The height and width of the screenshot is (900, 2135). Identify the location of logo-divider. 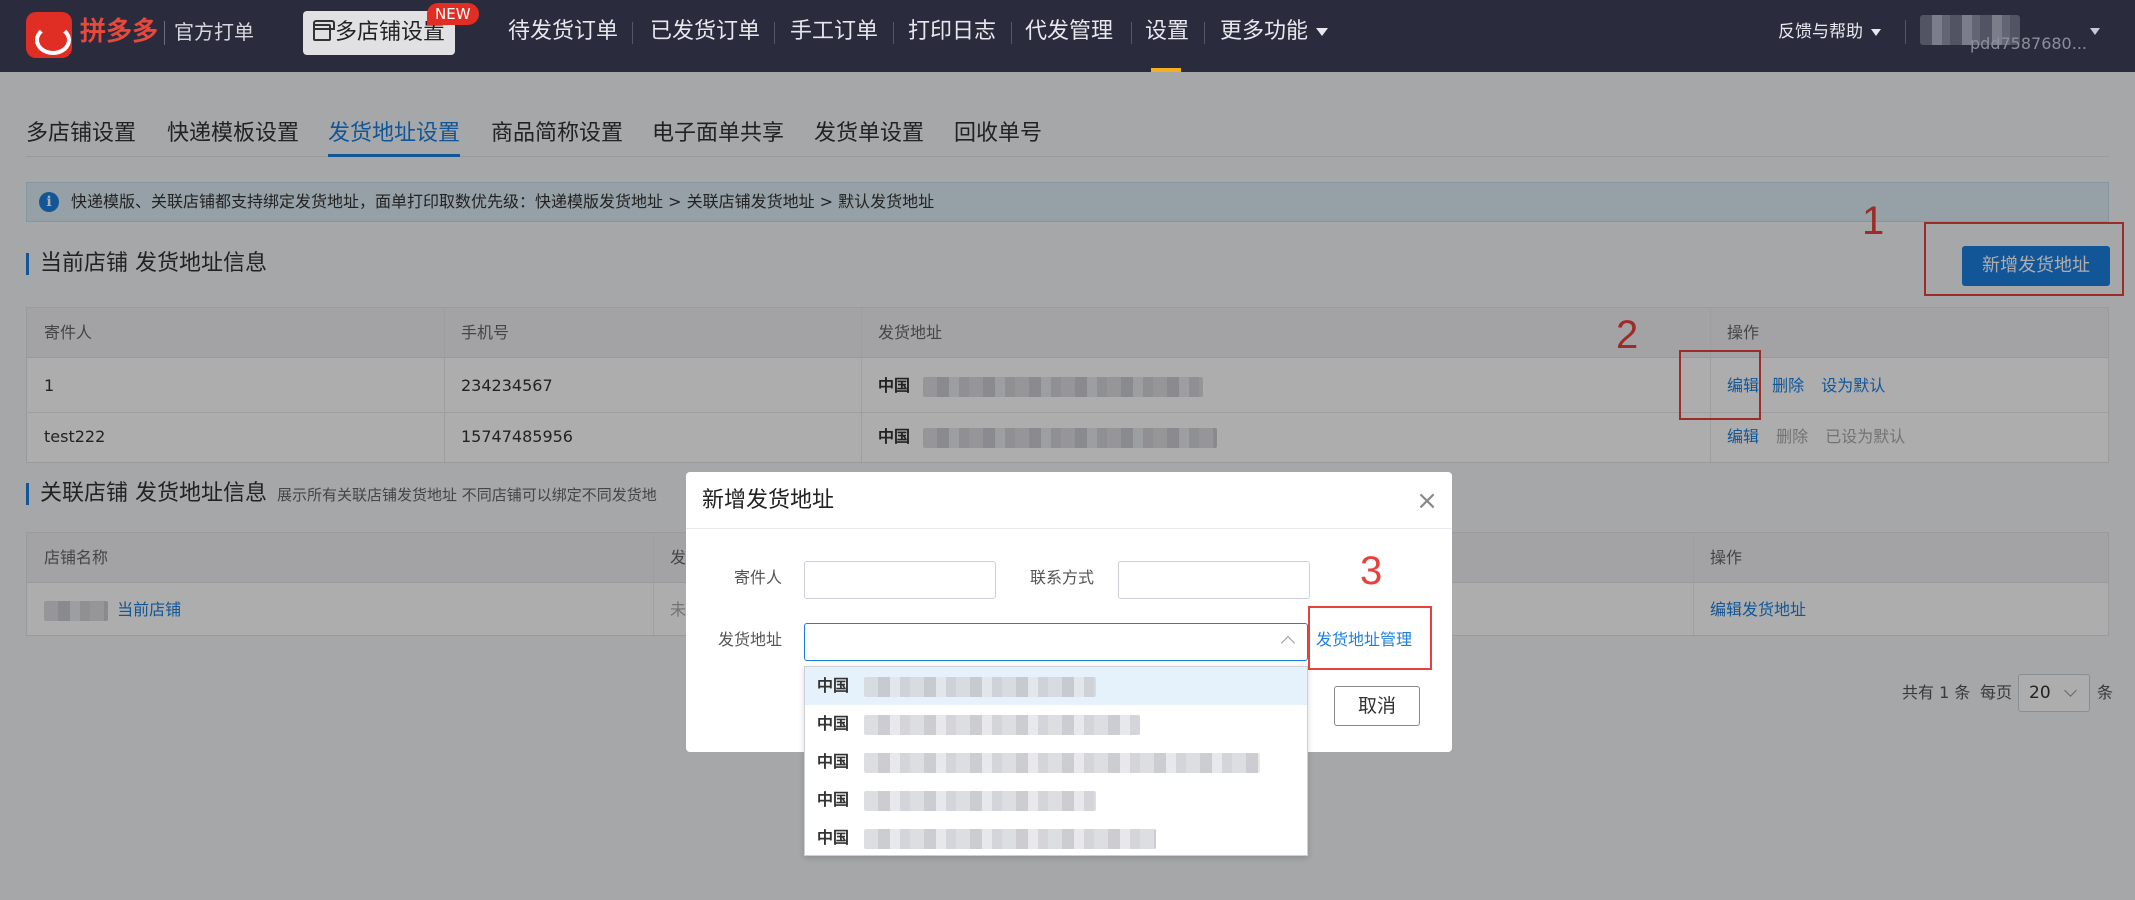
(164, 33).